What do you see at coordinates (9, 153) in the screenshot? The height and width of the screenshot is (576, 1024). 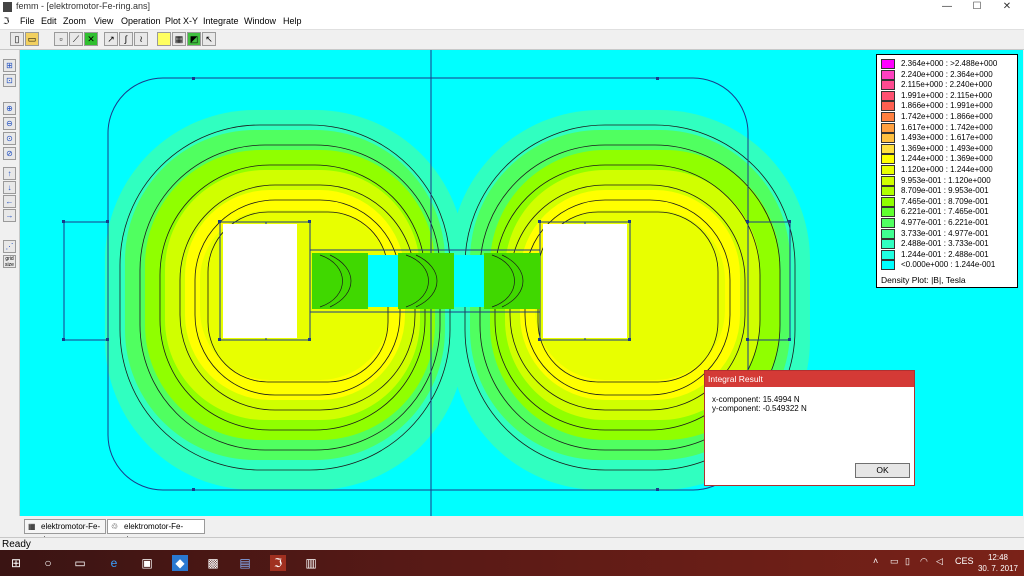 I see `zoom-window-icon: ⊘` at bounding box center [9, 153].